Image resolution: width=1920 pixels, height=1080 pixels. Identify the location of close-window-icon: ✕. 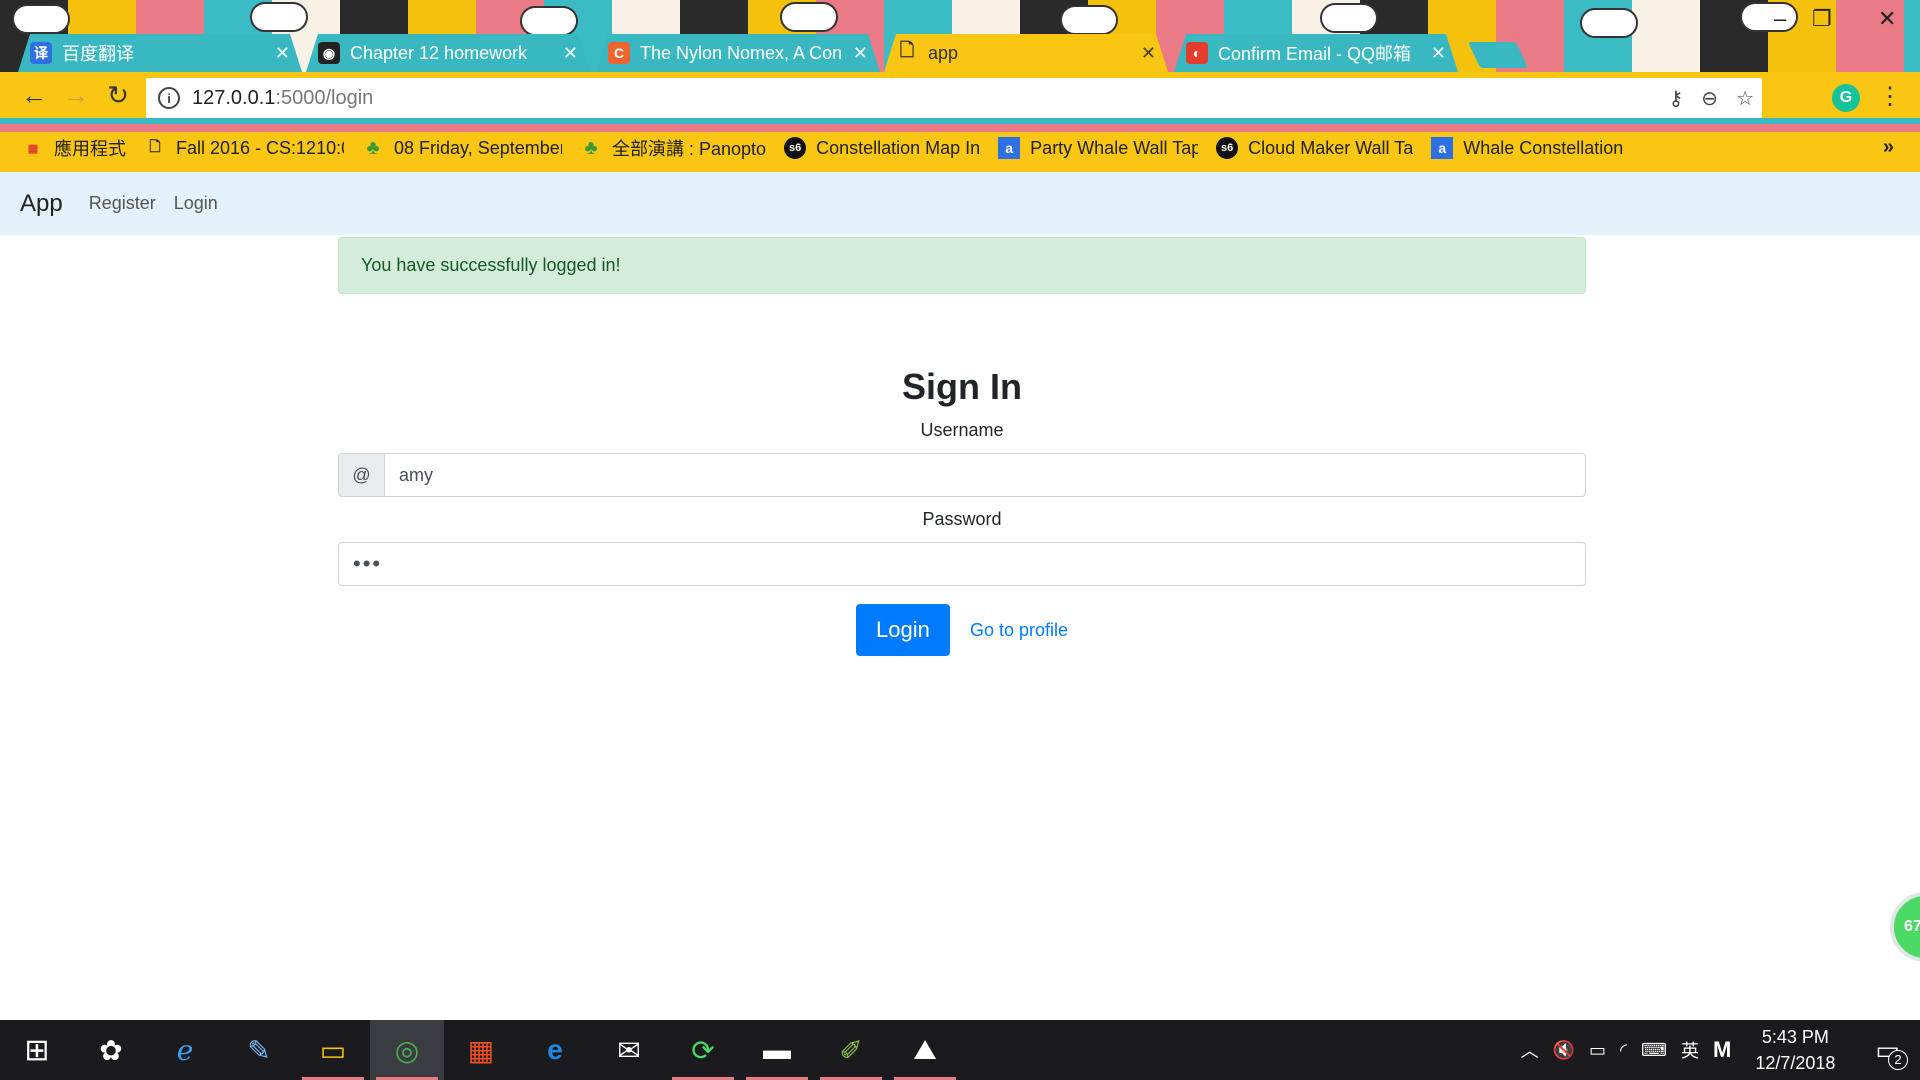
(1887, 19).